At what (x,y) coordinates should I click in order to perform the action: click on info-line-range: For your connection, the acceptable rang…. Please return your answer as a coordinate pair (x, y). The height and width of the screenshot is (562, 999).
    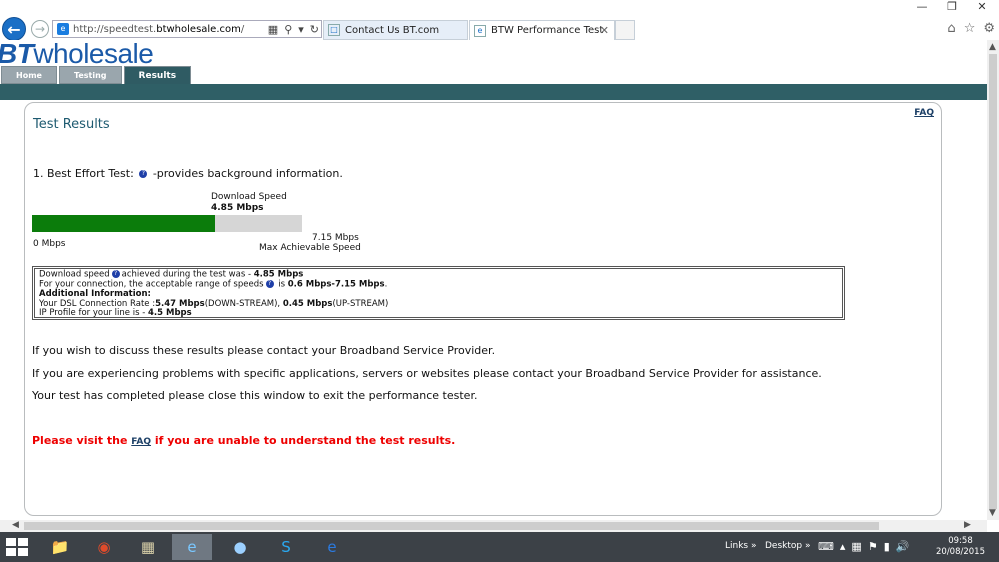
    Looking at the image, I should click on (213, 284).